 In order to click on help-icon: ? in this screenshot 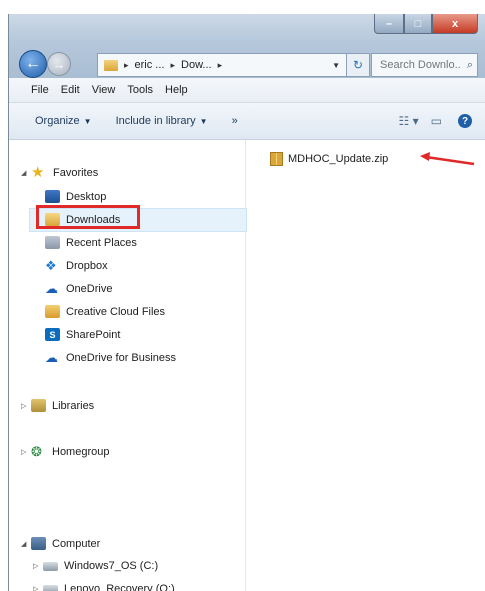, I will do `click(465, 121)`.